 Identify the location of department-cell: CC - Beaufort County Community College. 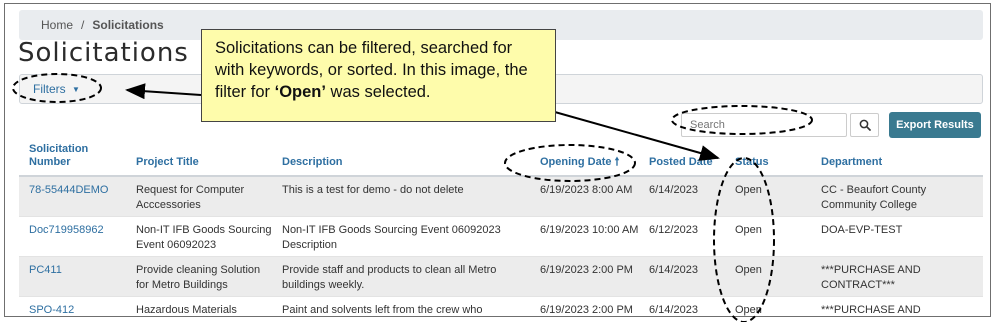
(874, 197).